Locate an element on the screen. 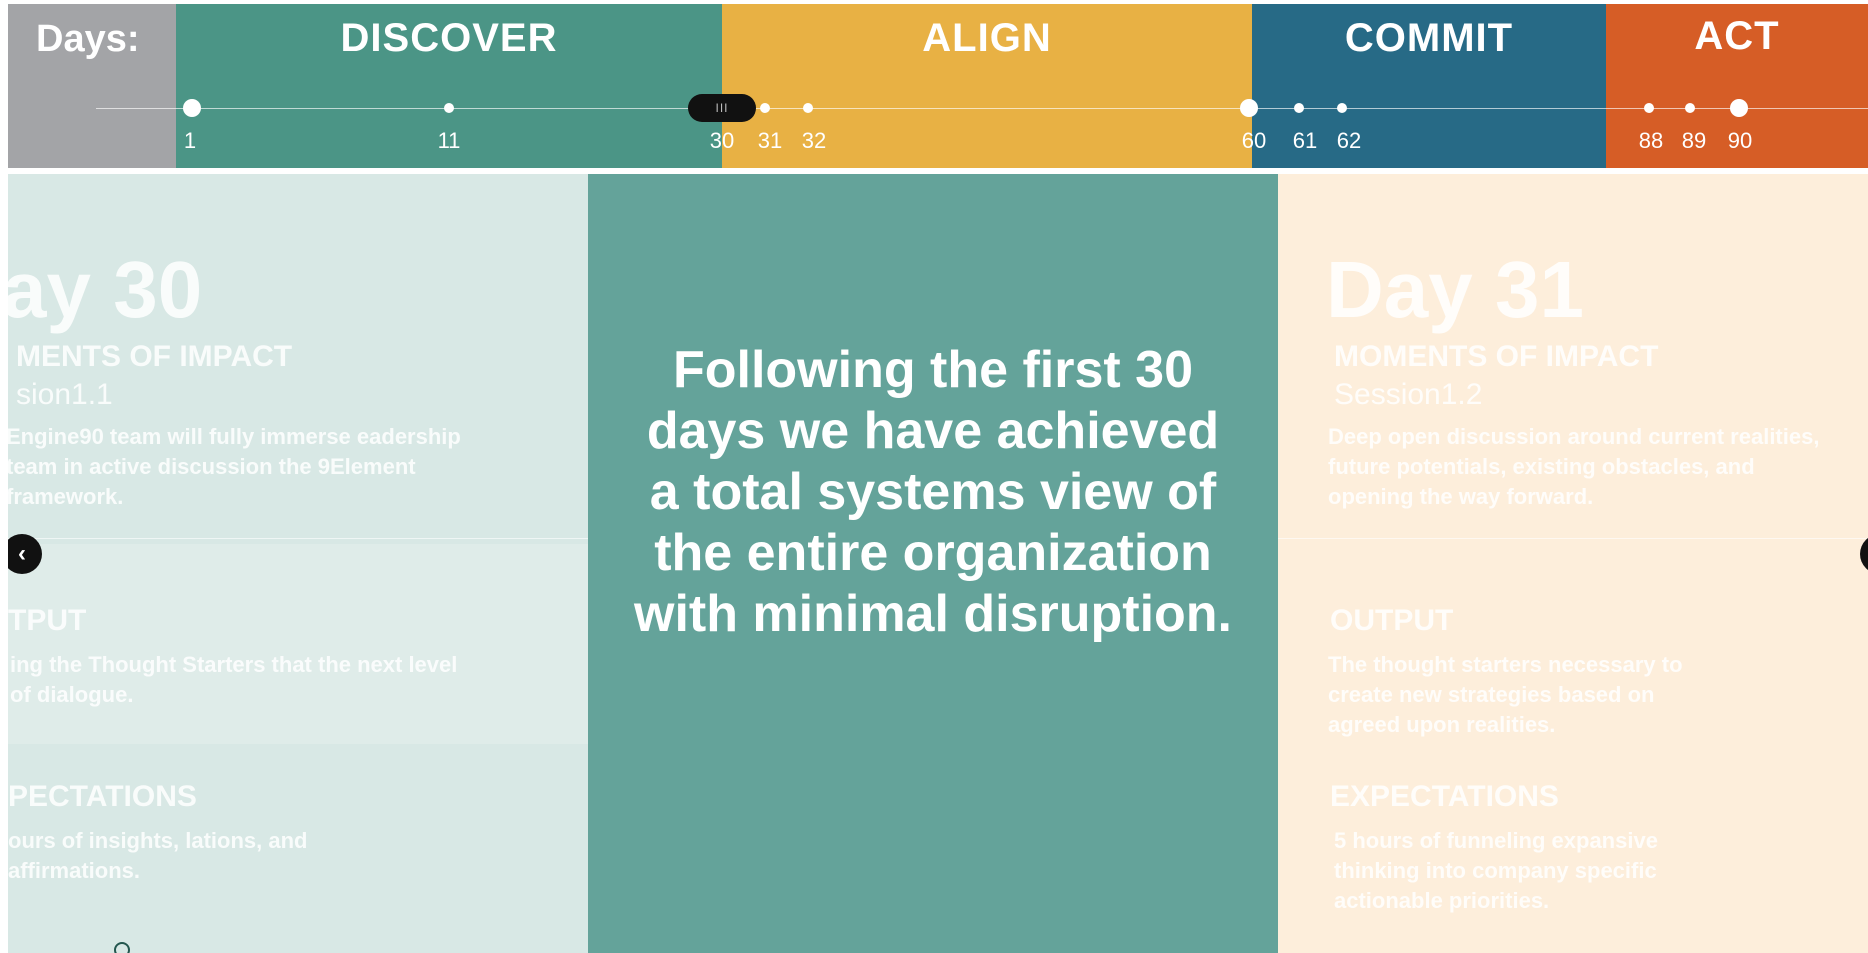  day-title: Day 31 is located at coordinates (1455, 289).